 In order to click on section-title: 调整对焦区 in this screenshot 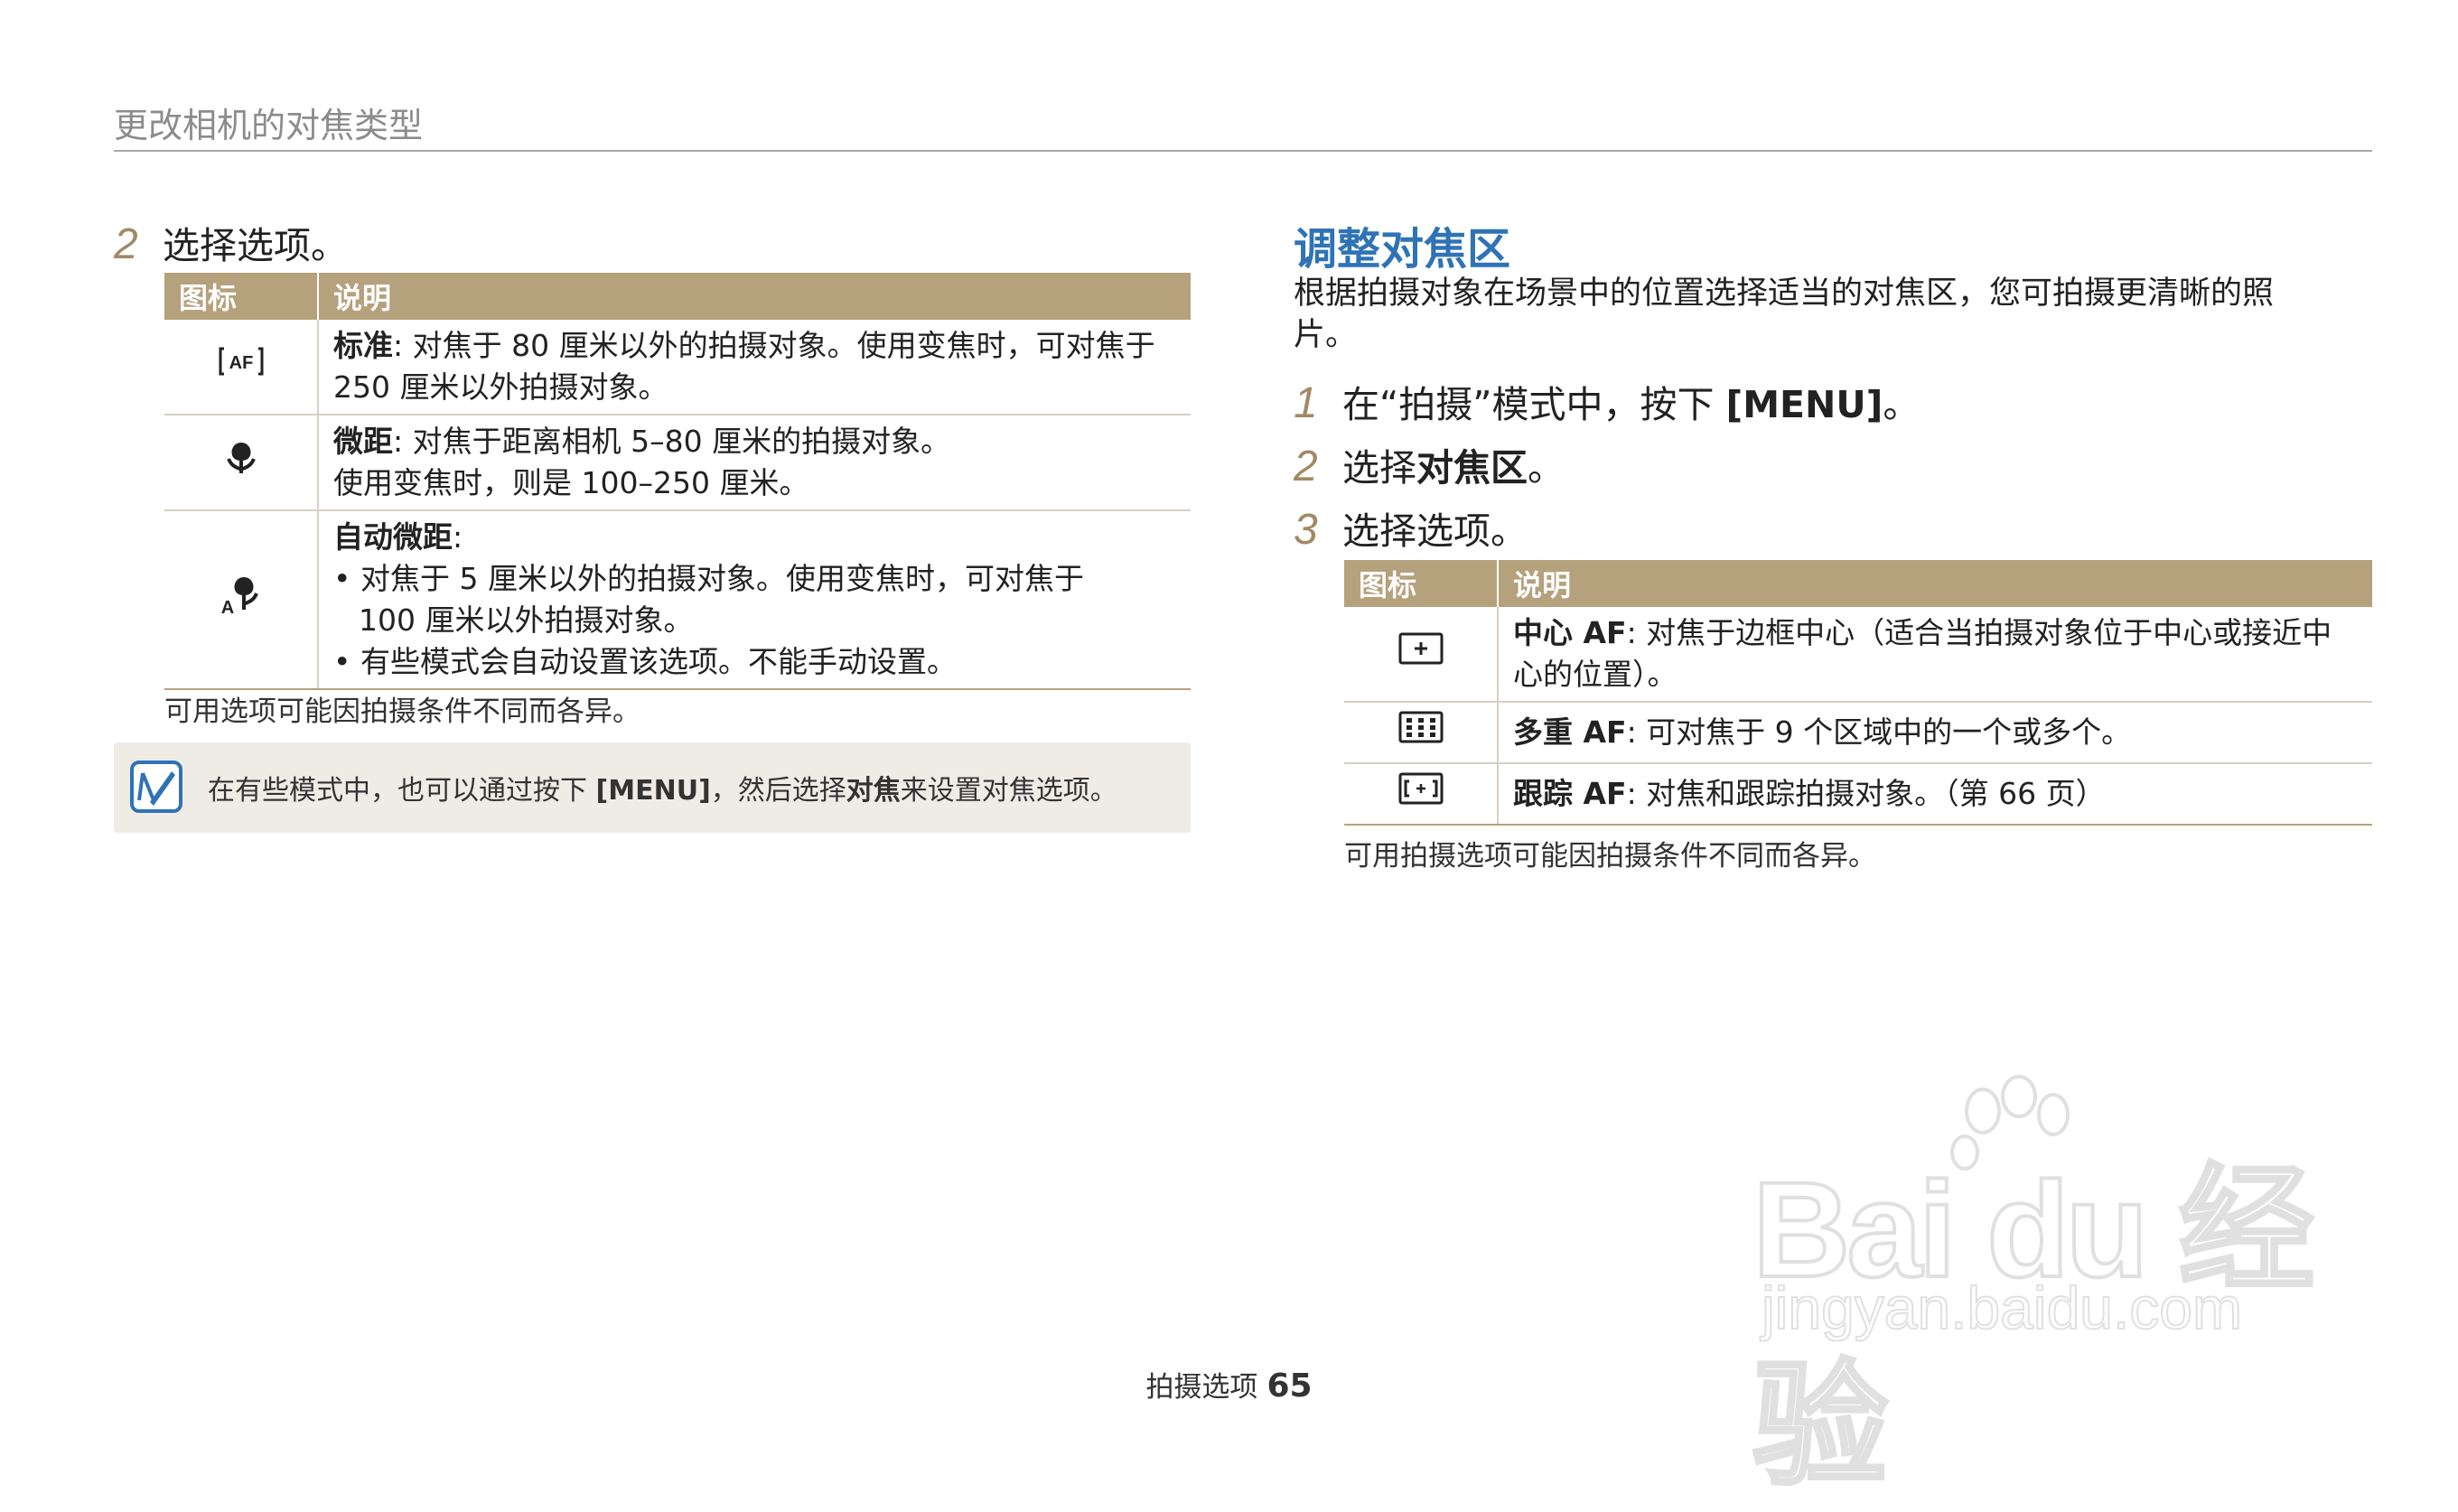, I will do `click(1403, 250)`.